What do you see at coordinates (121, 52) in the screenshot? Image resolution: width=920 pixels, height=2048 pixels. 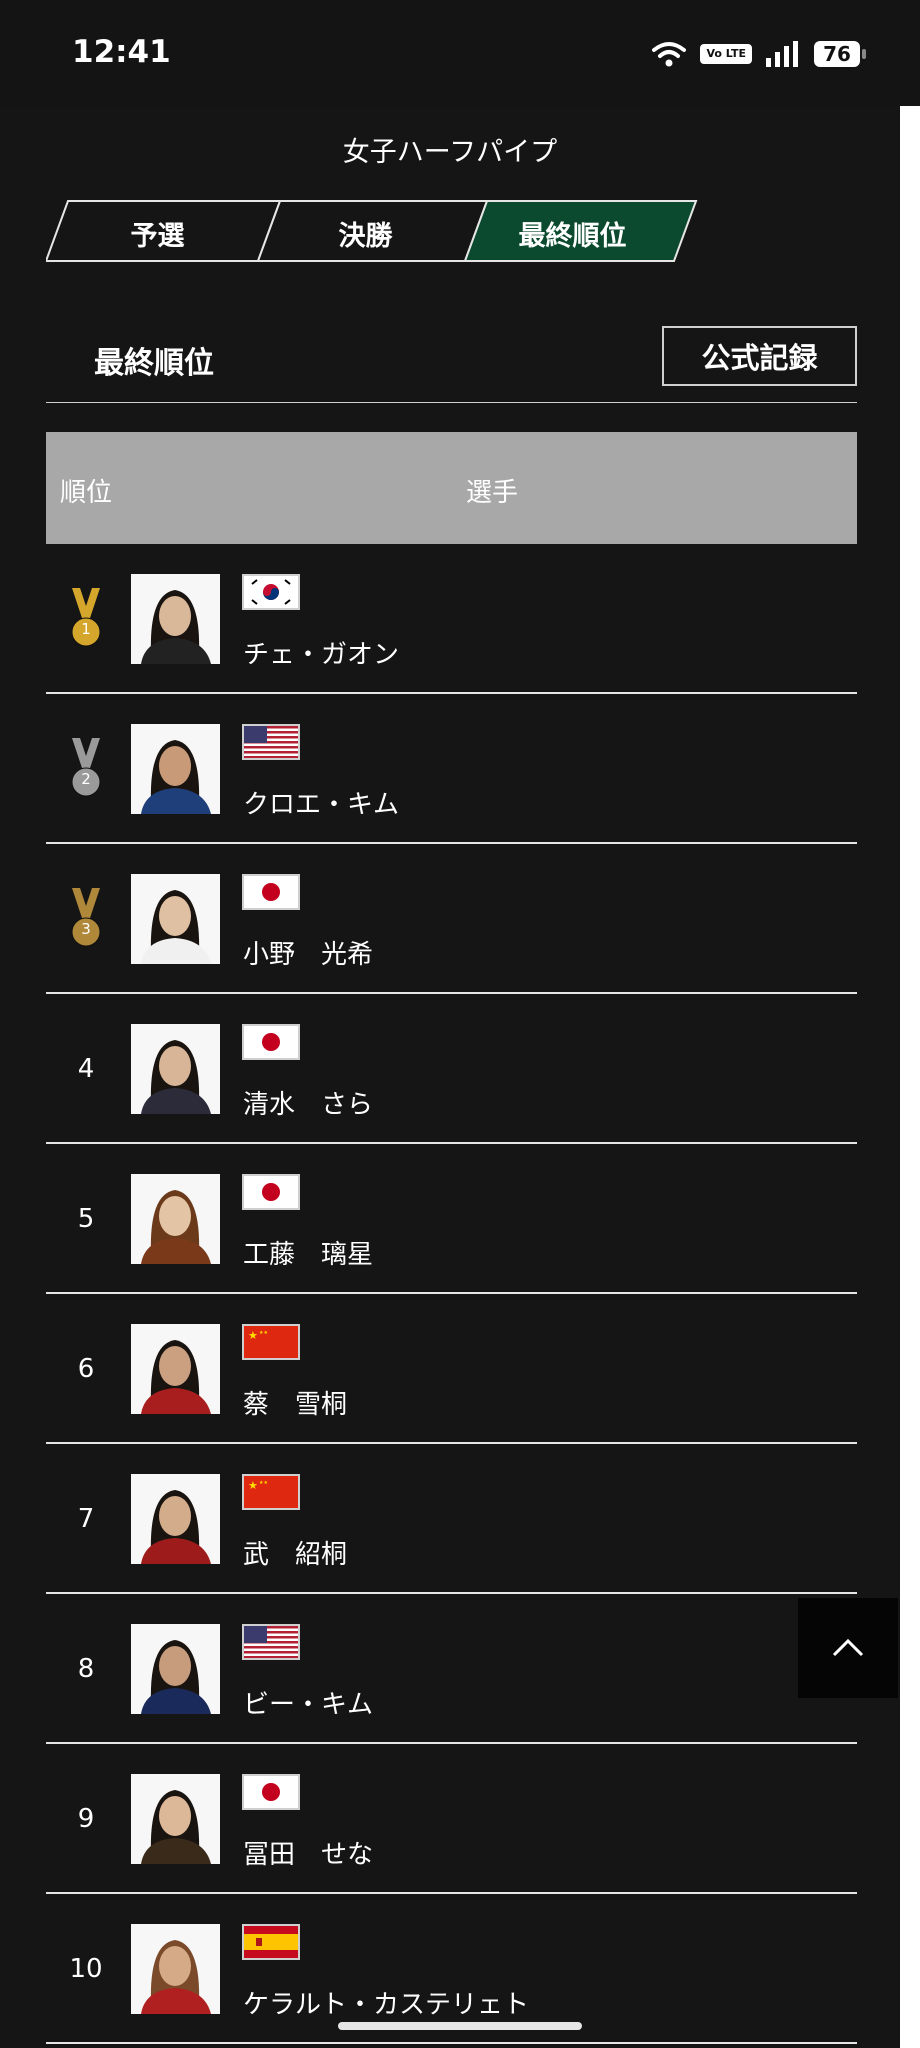 I see `status-time: 12:41` at bounding box center [121, 52].